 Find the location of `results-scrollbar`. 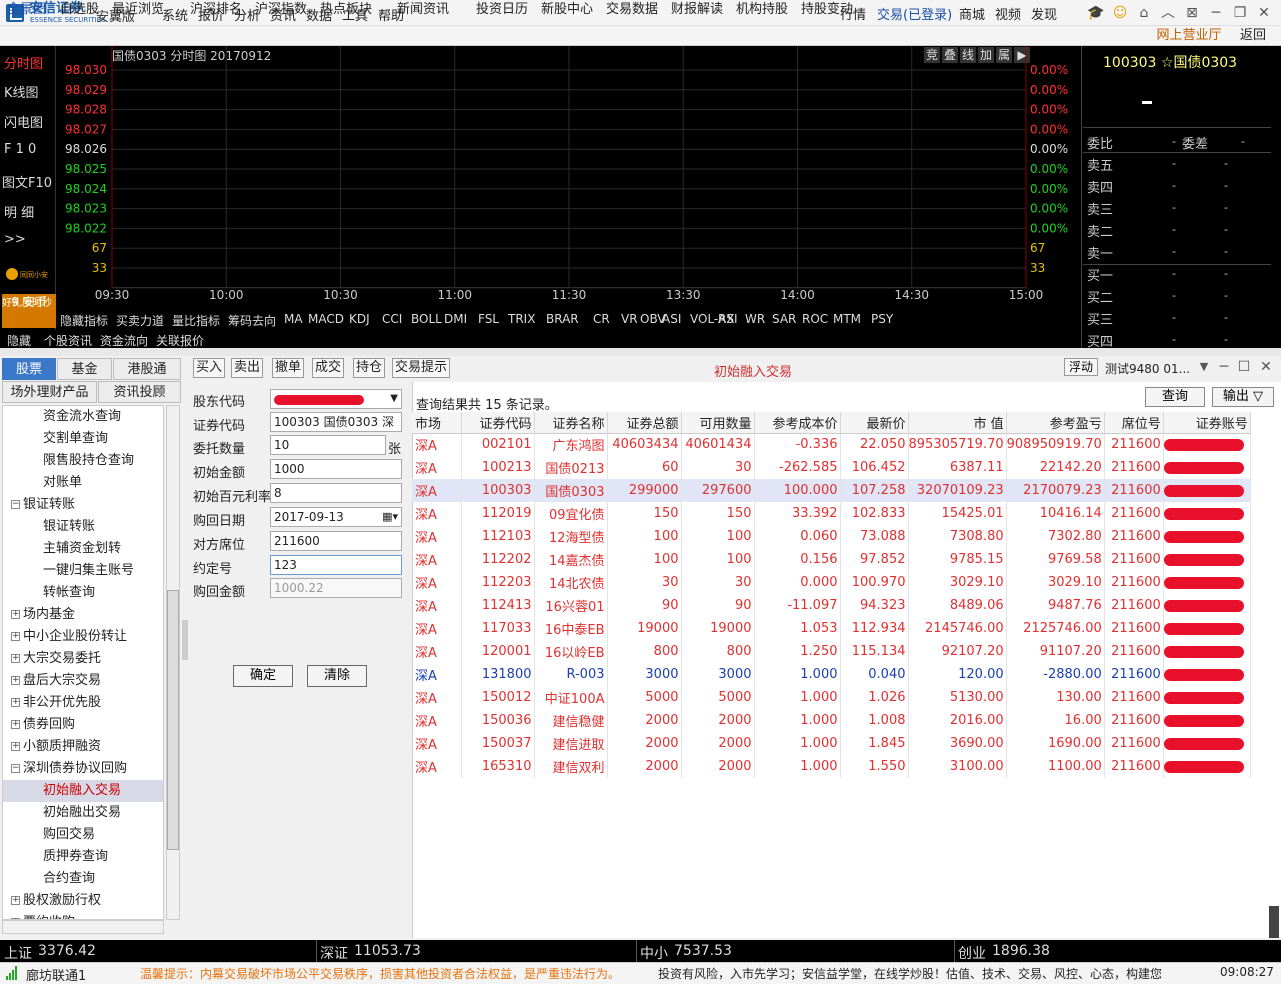

results-scrollbar is located at coordinates (1274, 922).